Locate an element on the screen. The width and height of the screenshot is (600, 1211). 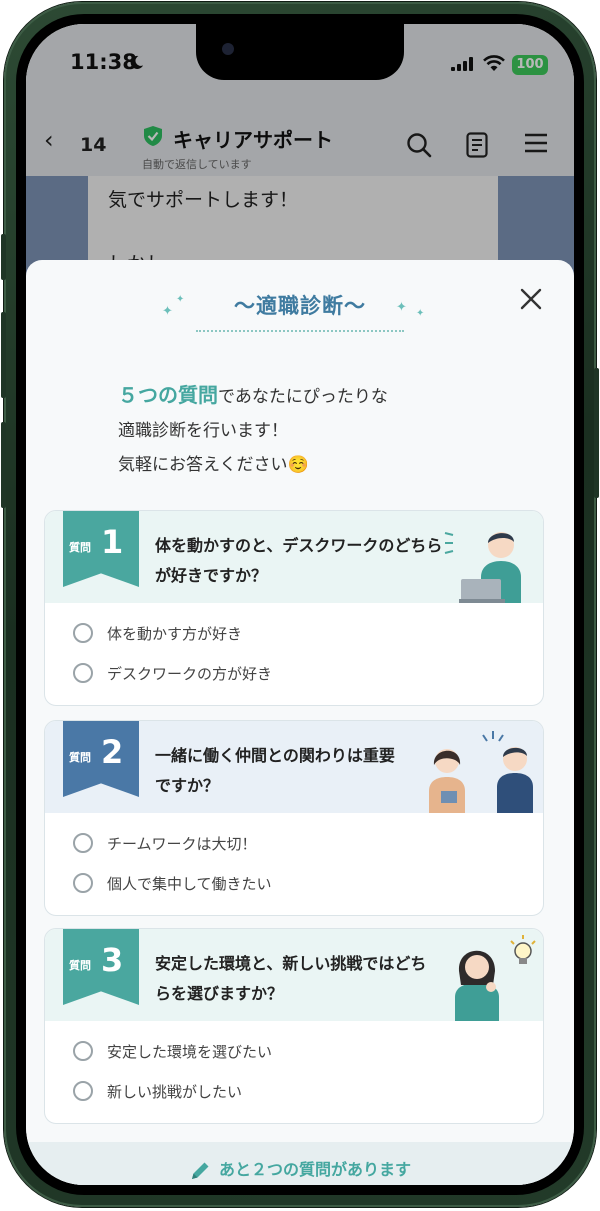
teamwork-illustration is located at coordinates (481, 772).